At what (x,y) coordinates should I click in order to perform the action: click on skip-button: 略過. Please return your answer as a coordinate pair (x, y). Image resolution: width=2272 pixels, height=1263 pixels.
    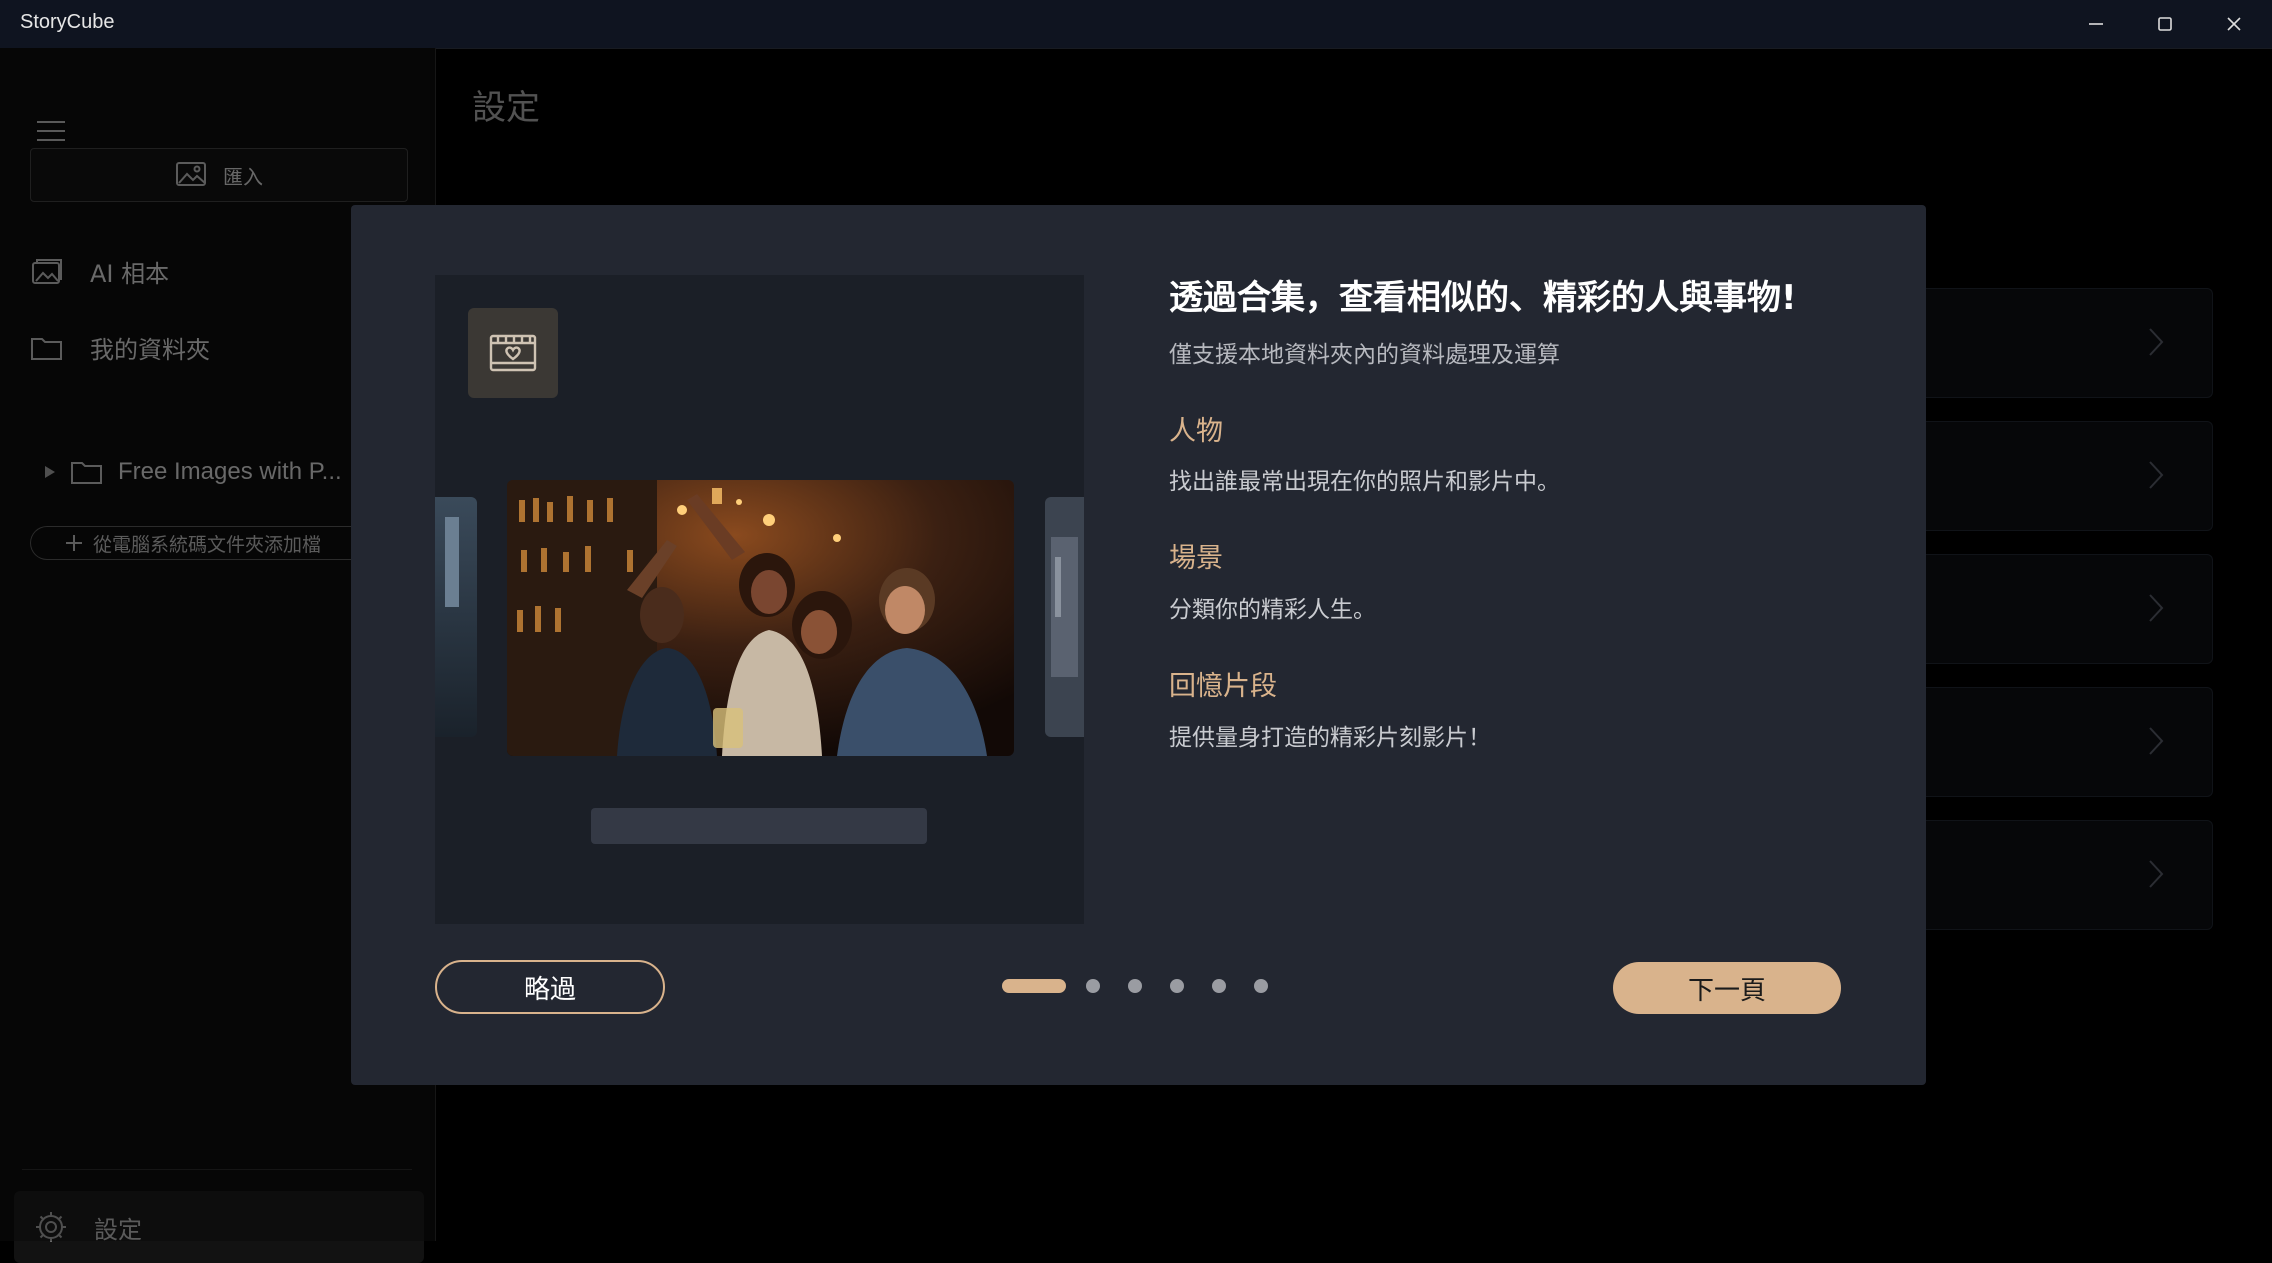
    Looking at the image, I should click on (550, 987).